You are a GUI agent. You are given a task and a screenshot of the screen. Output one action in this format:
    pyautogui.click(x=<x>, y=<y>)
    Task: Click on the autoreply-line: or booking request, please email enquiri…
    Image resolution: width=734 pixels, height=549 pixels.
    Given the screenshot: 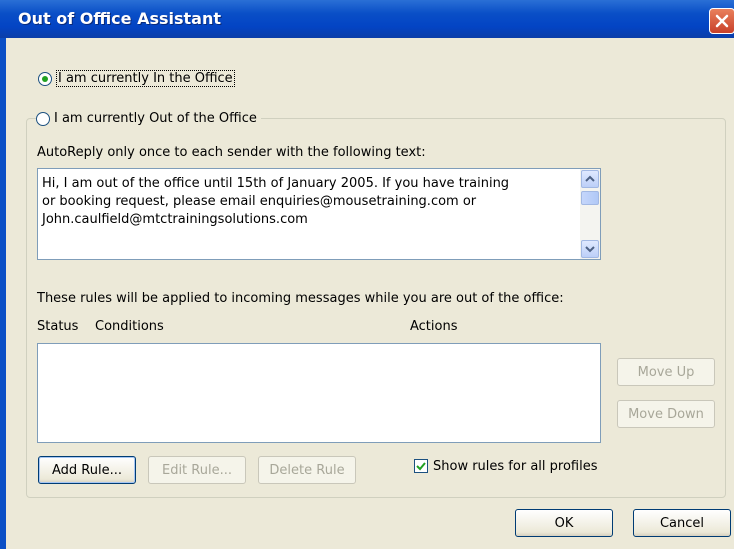 What is the action you would take?
    pyautogui.click(x=259, y=201)
    